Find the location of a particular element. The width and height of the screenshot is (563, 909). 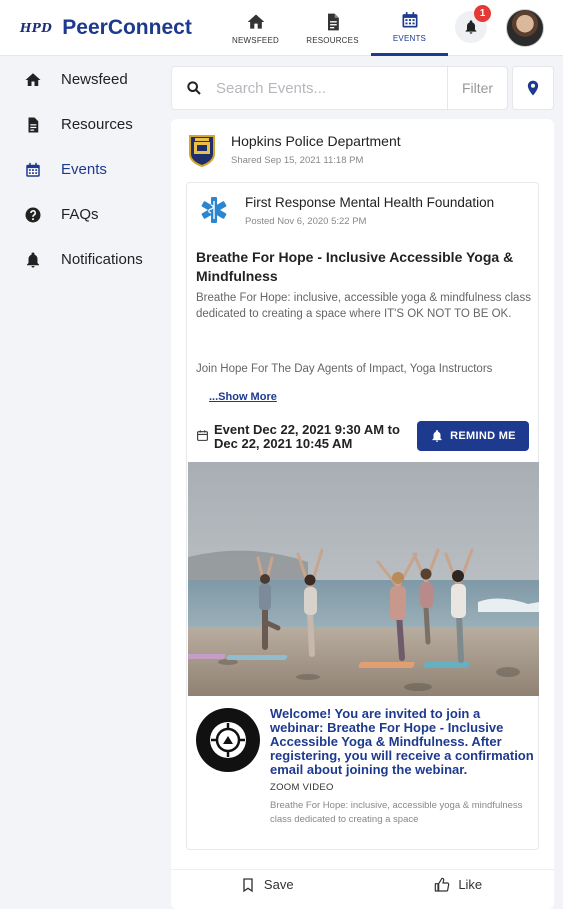

sidebar-item-label: Resources is located at coordinates (97, 124).